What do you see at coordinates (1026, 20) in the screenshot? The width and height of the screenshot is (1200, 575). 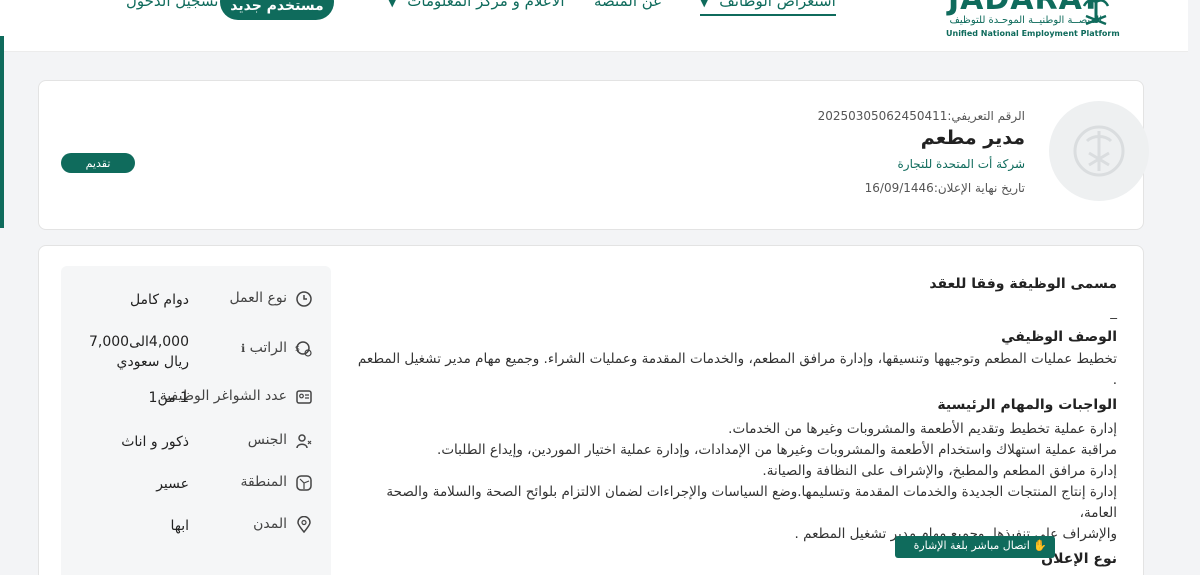 I see `logo-arabic-subtitle: المنصــة الوطنيــة الموحـدة للتوظيف` at bounding box center [1026, 20].